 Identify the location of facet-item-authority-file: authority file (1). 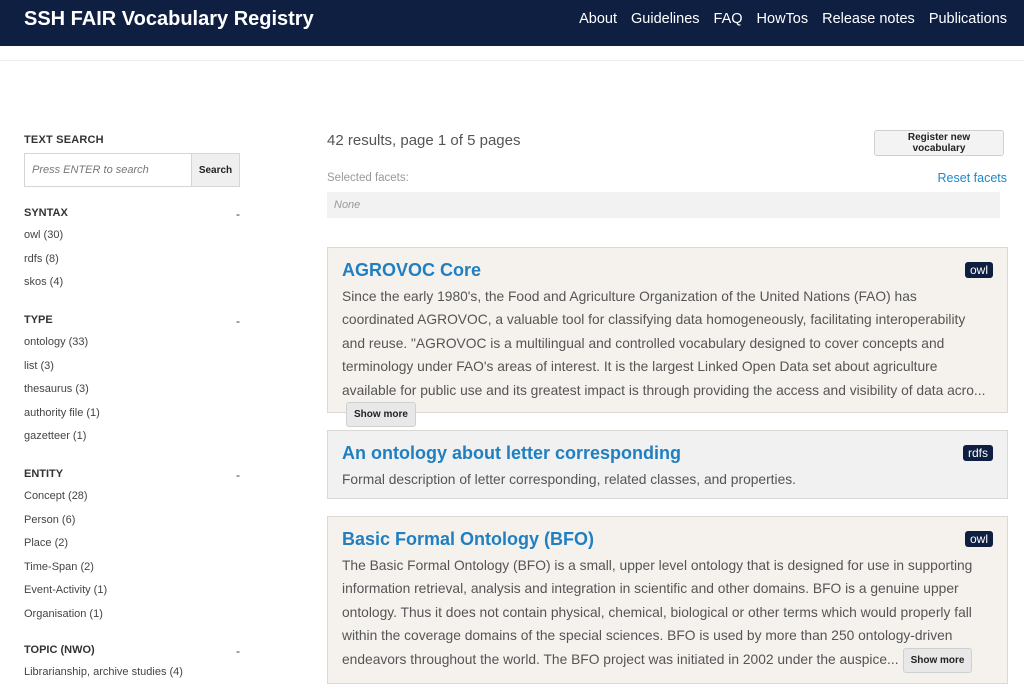
(133, 414).